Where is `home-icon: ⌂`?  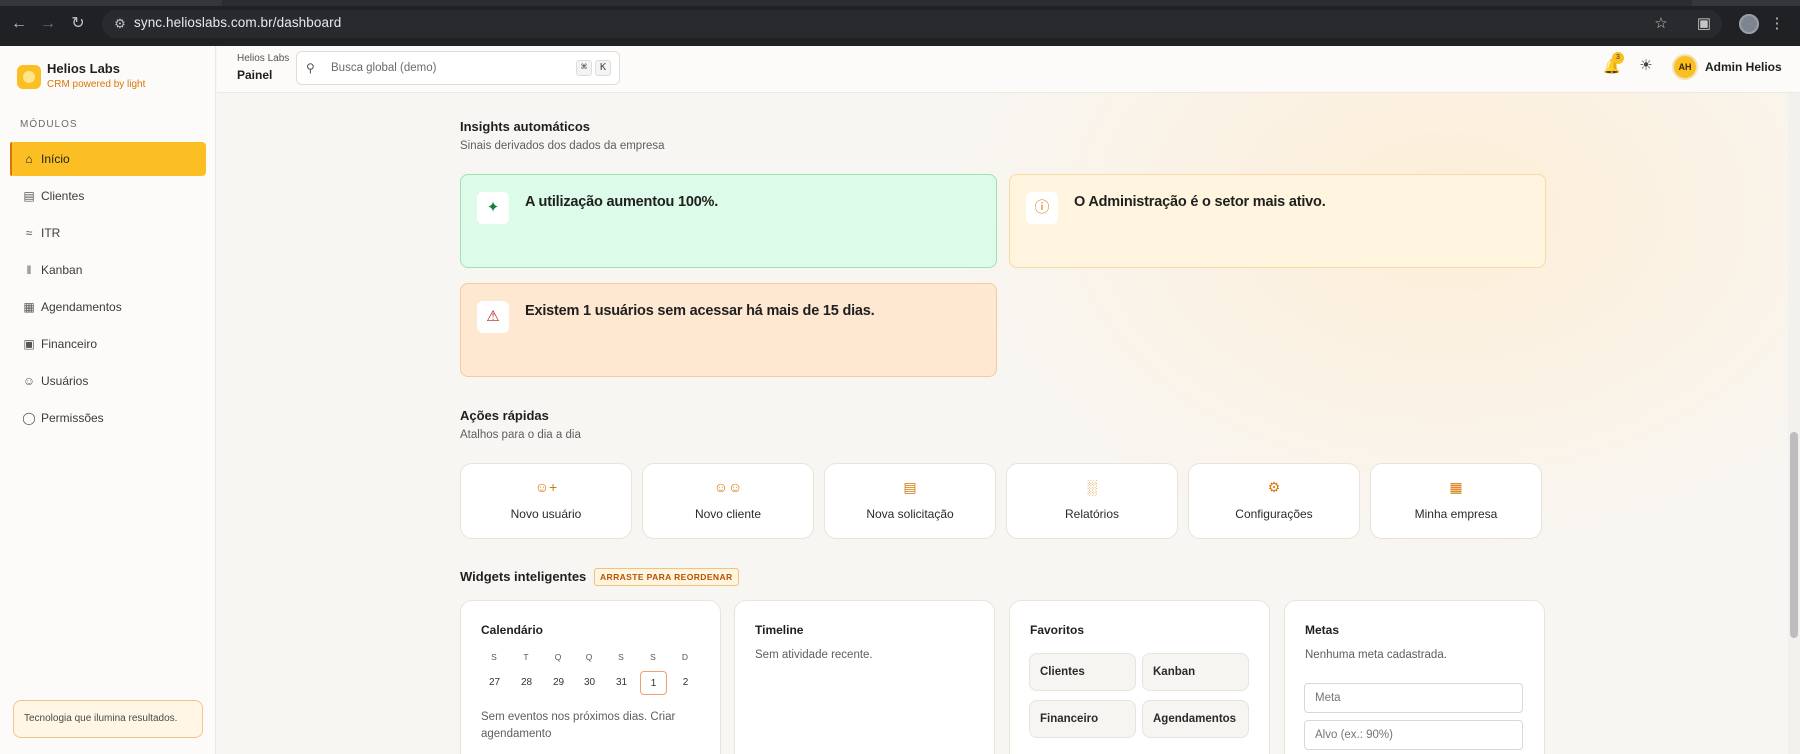
home-icon: ⌂ is located at coordinates (29, 159).